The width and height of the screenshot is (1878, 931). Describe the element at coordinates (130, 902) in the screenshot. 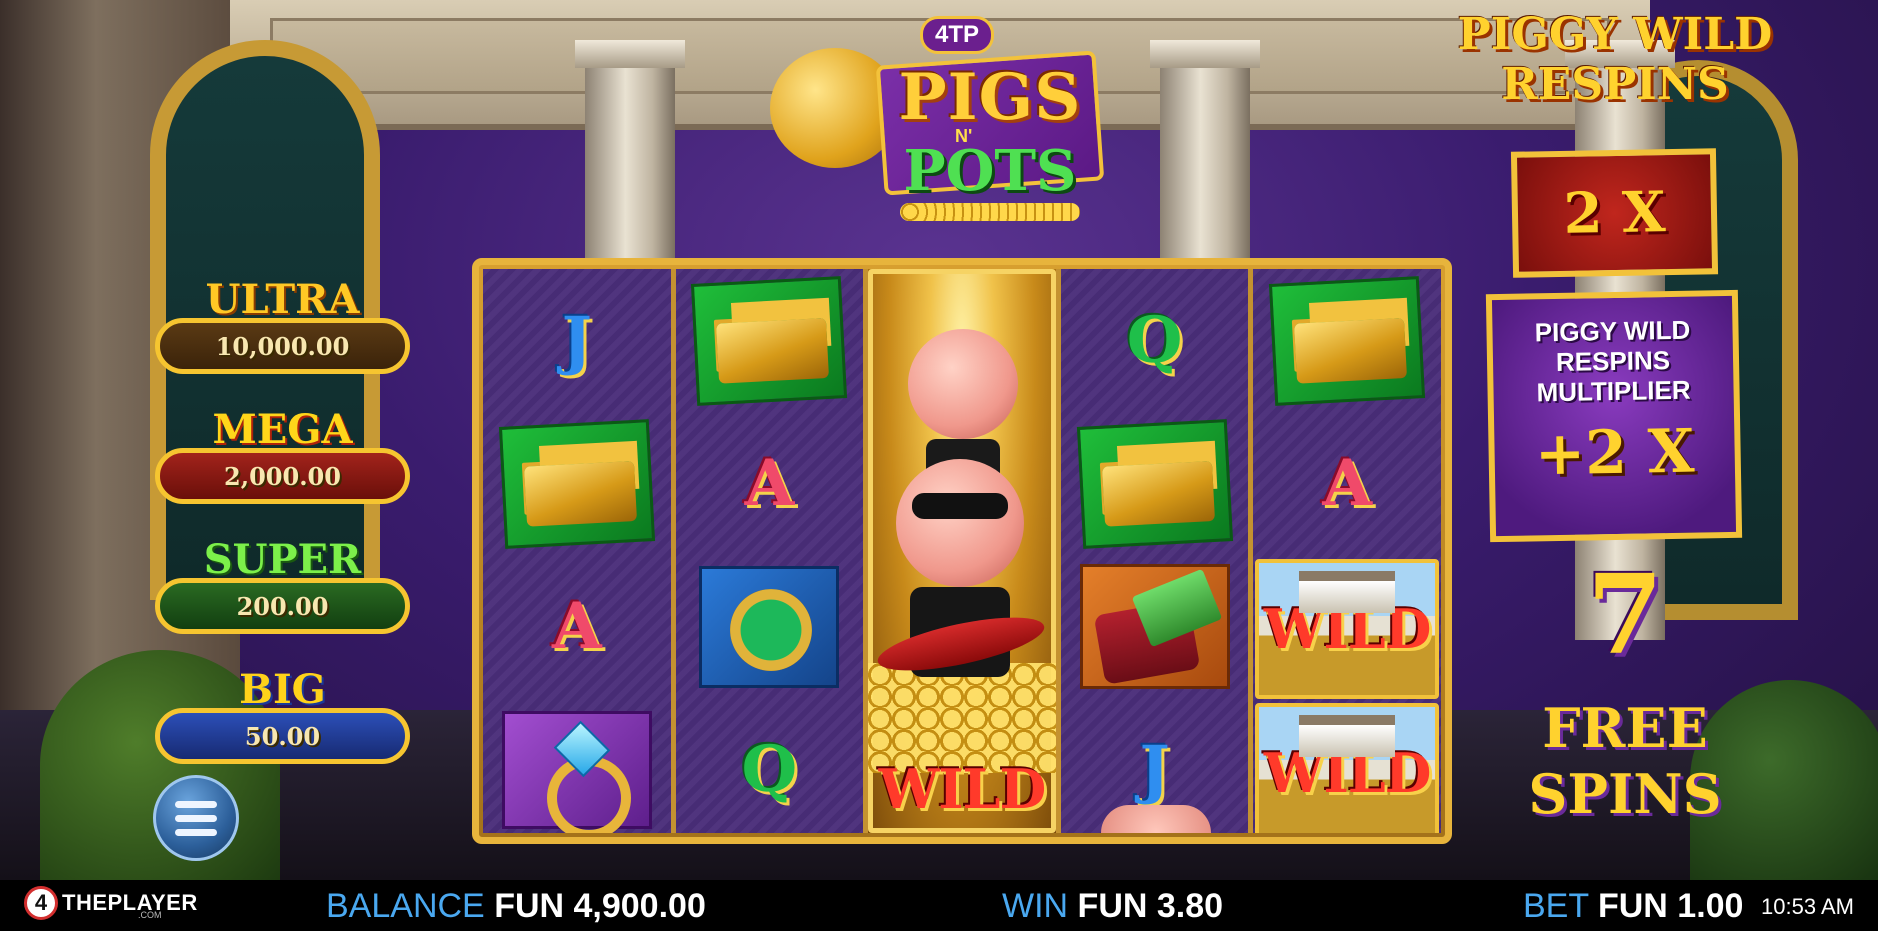

I see `brand-text: THEPLAYER` at that location.